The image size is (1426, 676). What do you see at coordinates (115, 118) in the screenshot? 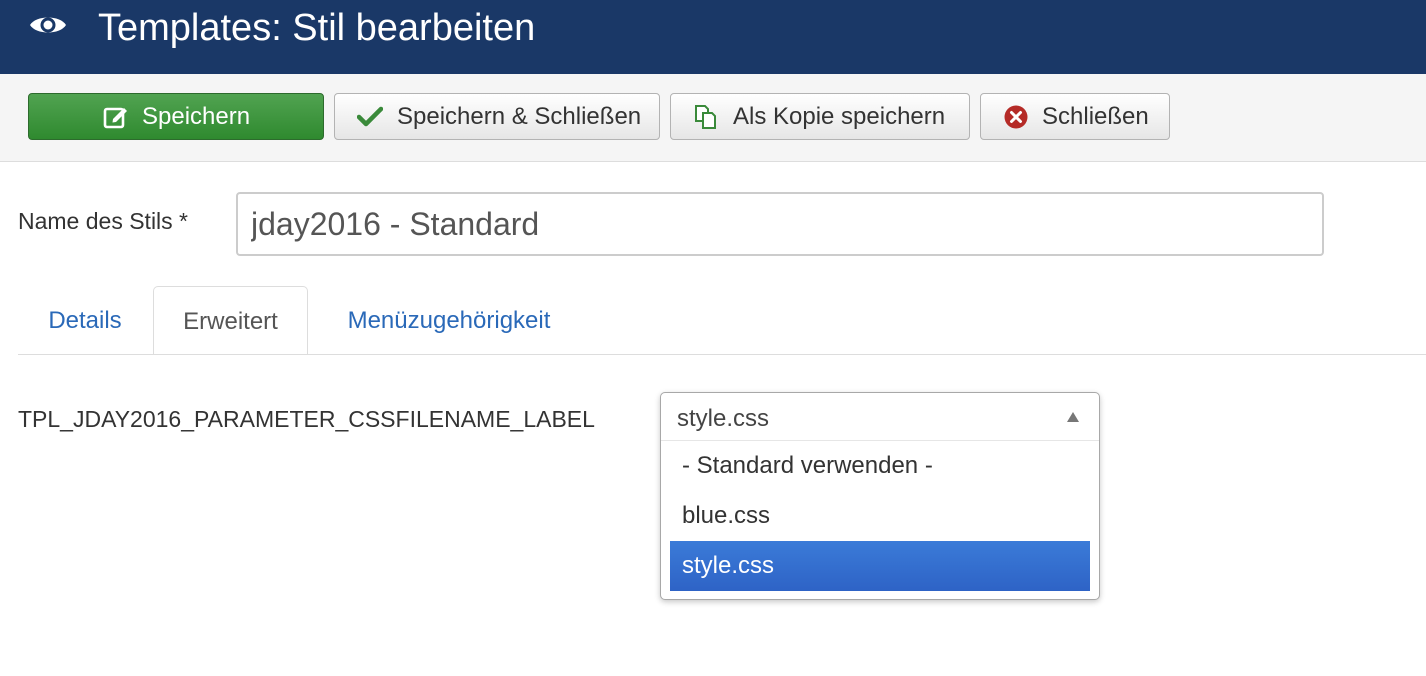
I see `edit-icon` at bounding box center [115, 118].